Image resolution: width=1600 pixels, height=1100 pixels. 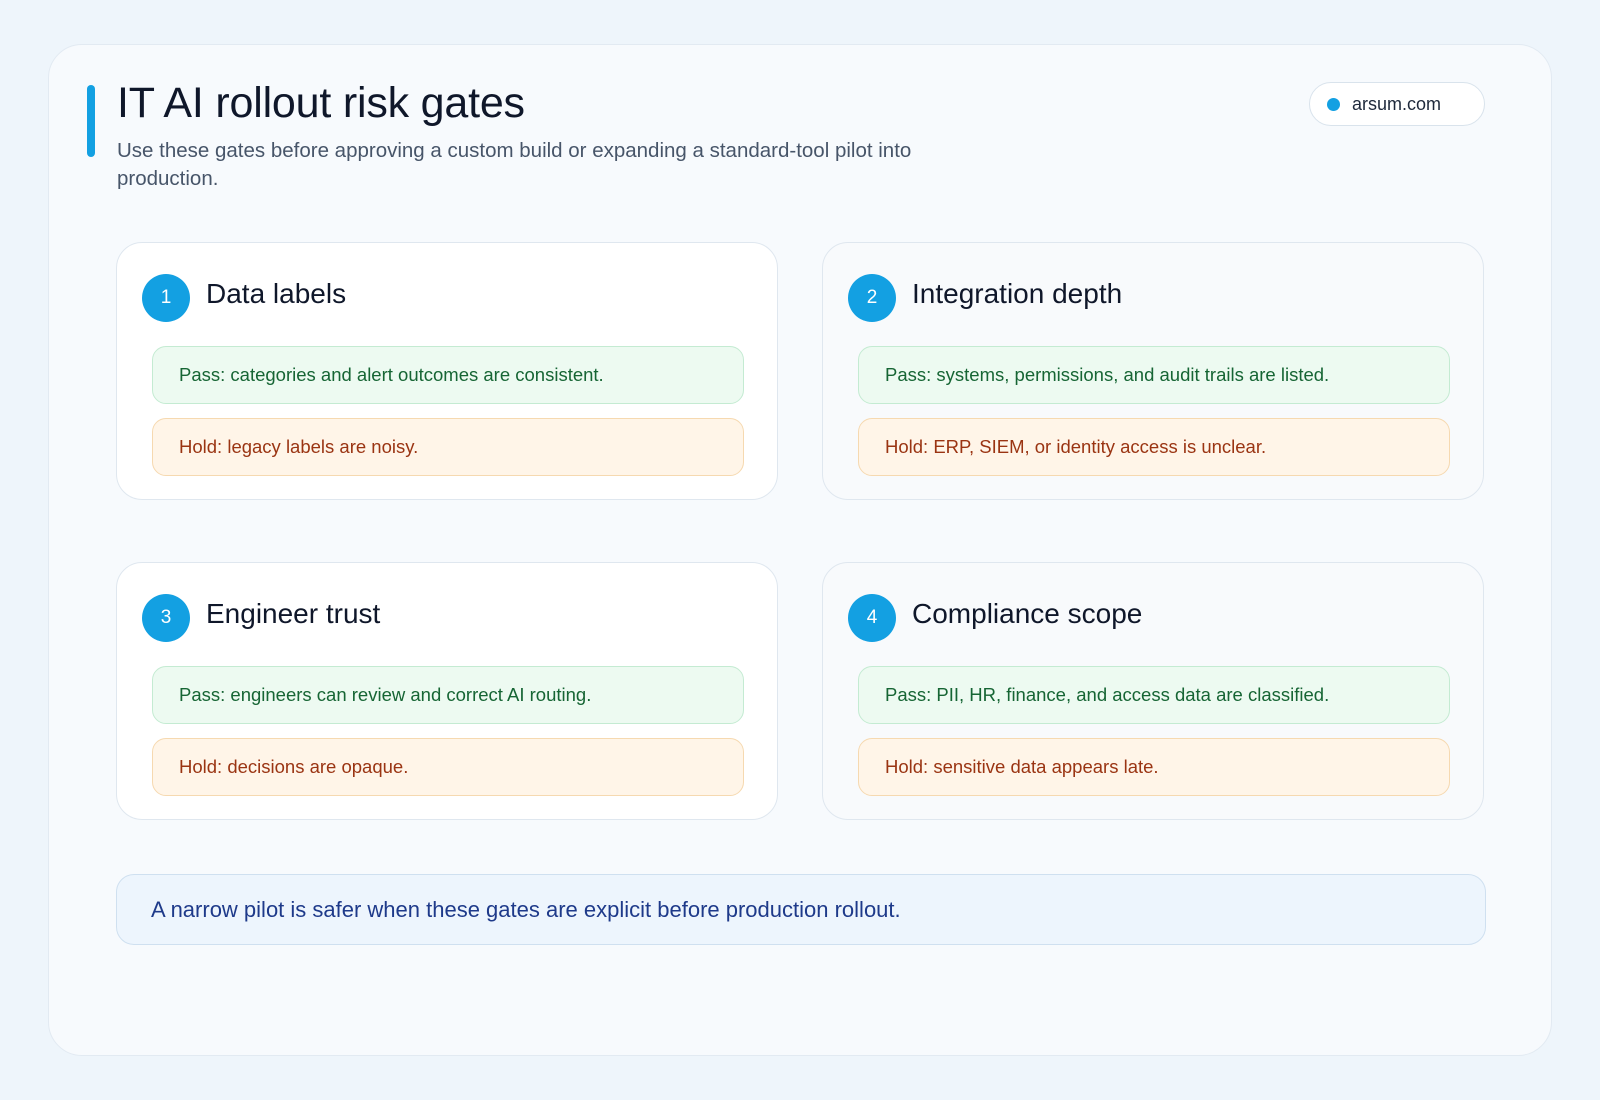 I want to click on gate-number-badge: 2, so click(x=872, y=298).